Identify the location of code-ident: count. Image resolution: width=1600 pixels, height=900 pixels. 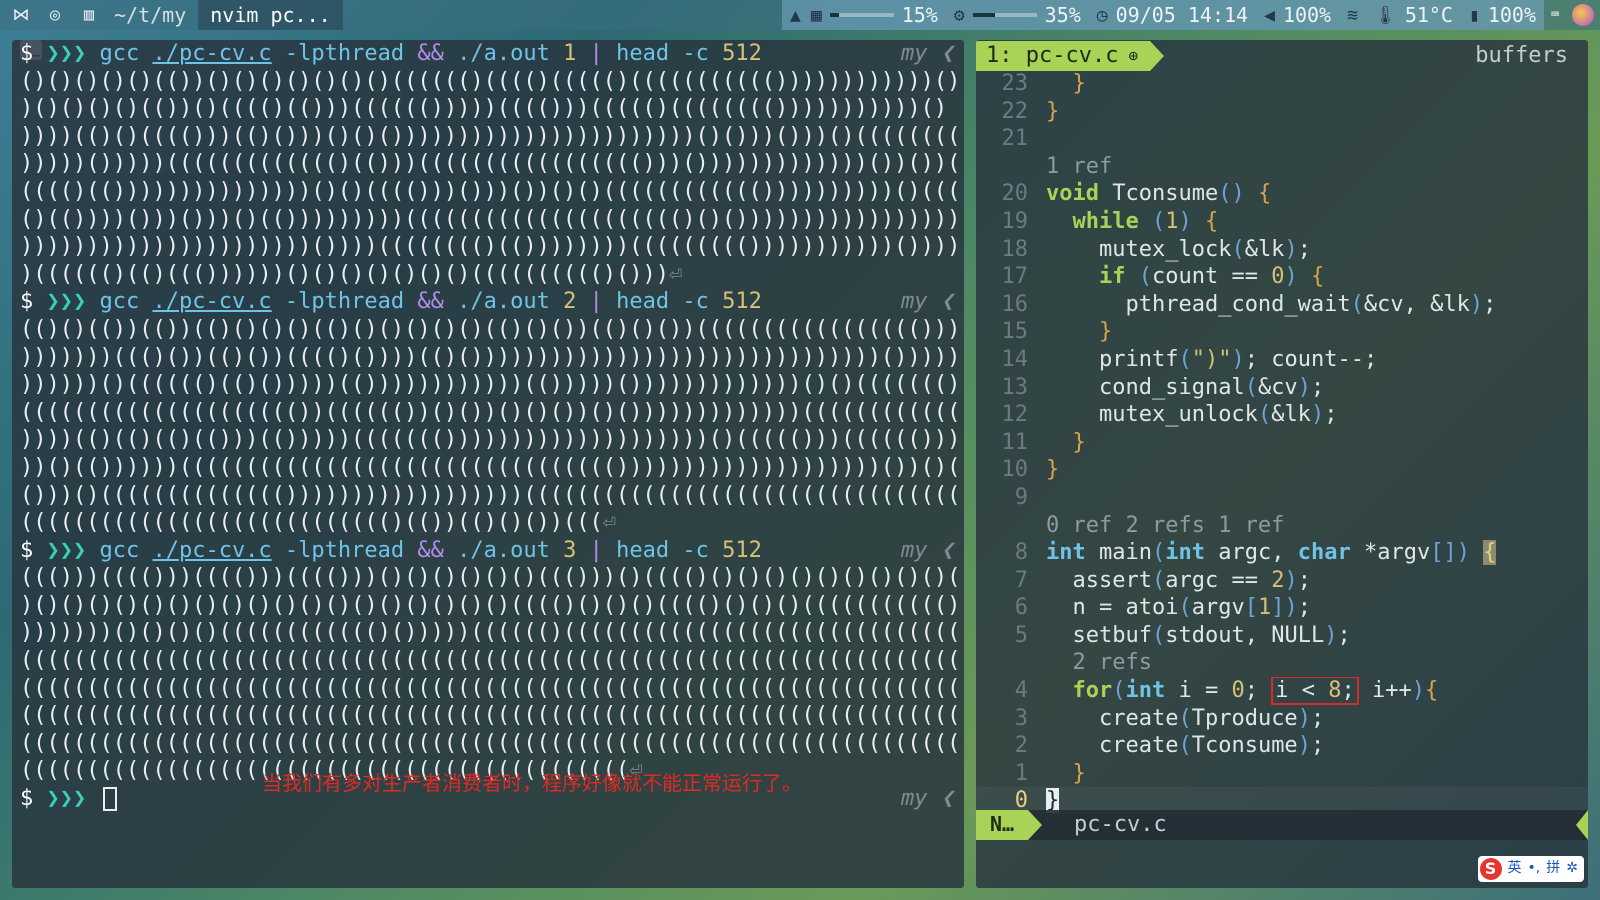
(1185, 277).